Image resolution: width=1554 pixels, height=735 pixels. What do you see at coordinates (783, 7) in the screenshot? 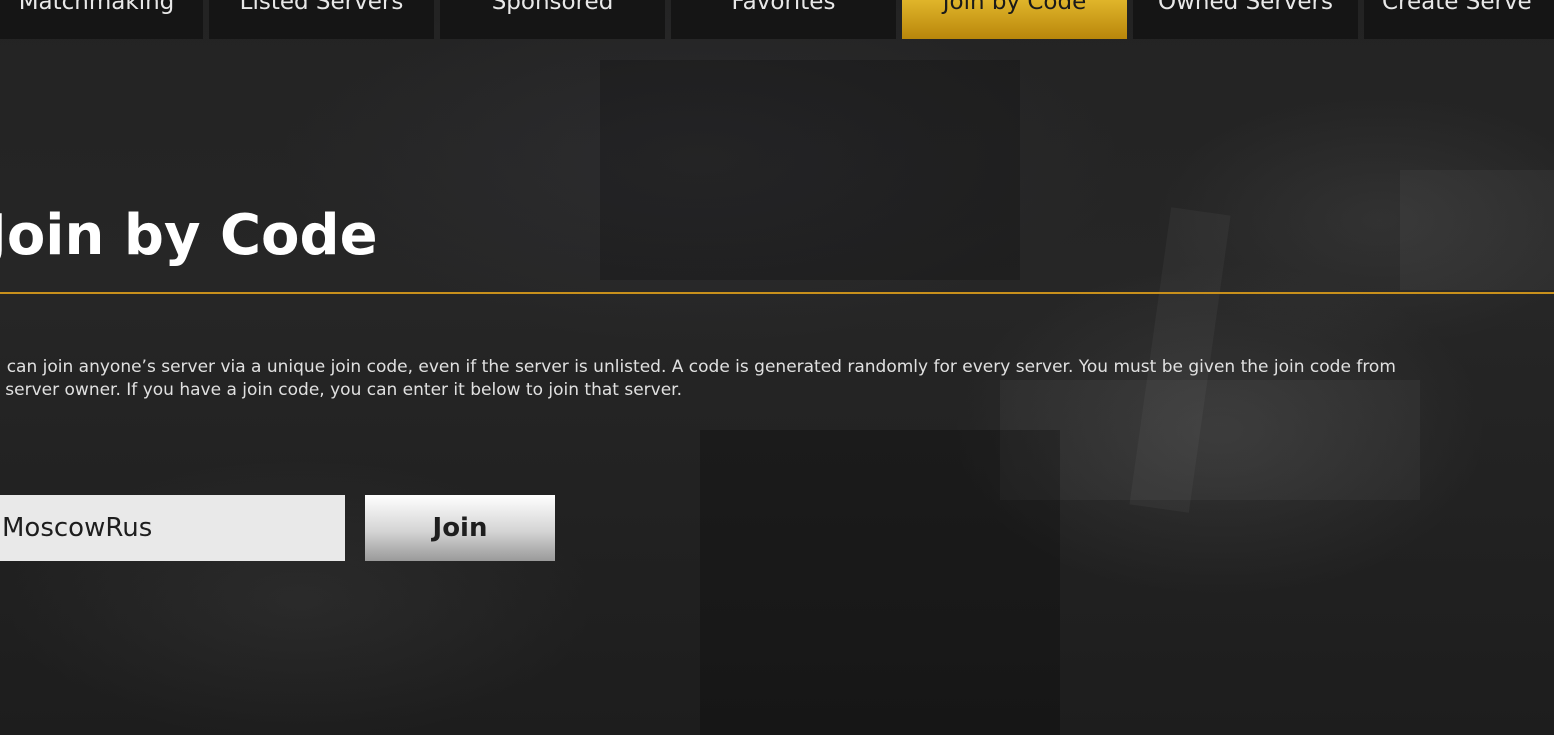
I see `tab-label: Favorites` at bounding box center [783, 7].